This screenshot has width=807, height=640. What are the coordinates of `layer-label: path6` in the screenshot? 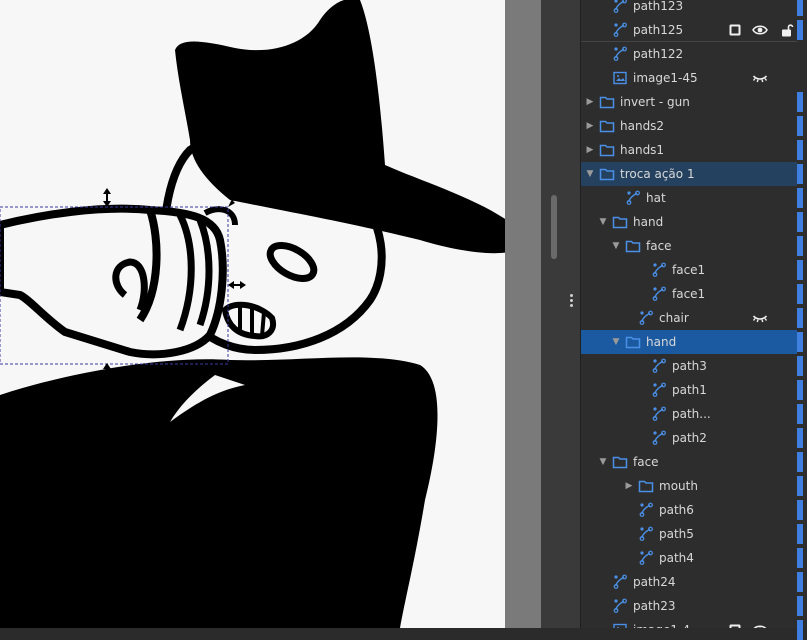 It's located at (676, 510).